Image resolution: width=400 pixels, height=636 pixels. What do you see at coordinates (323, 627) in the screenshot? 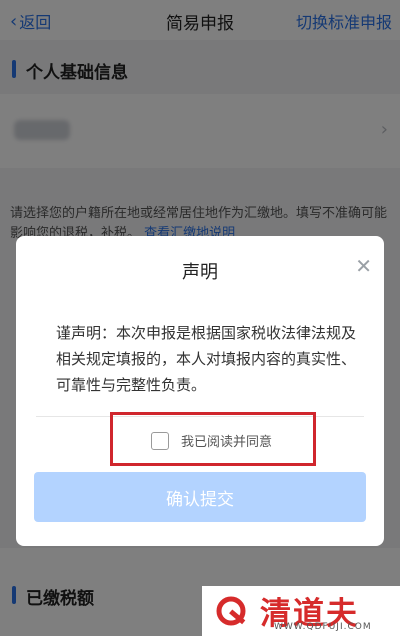
I see `watermark-url: WWW.QDFUJI.COM` at bounding box center [323, 627].